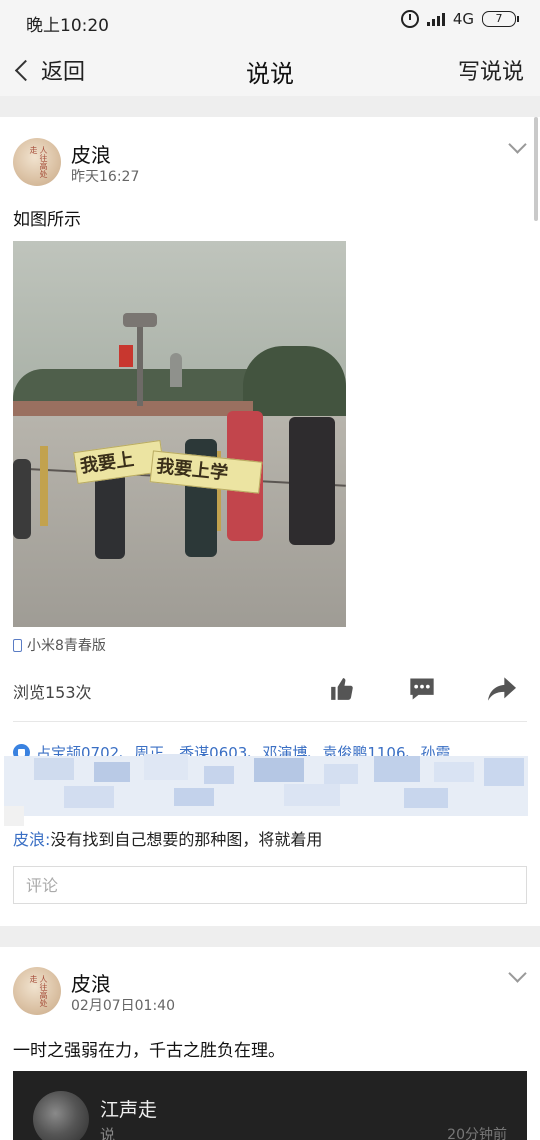 This screenshot has height=1140, width=540. I want to click on device-label: 小米8青春版, so click(59, 645).